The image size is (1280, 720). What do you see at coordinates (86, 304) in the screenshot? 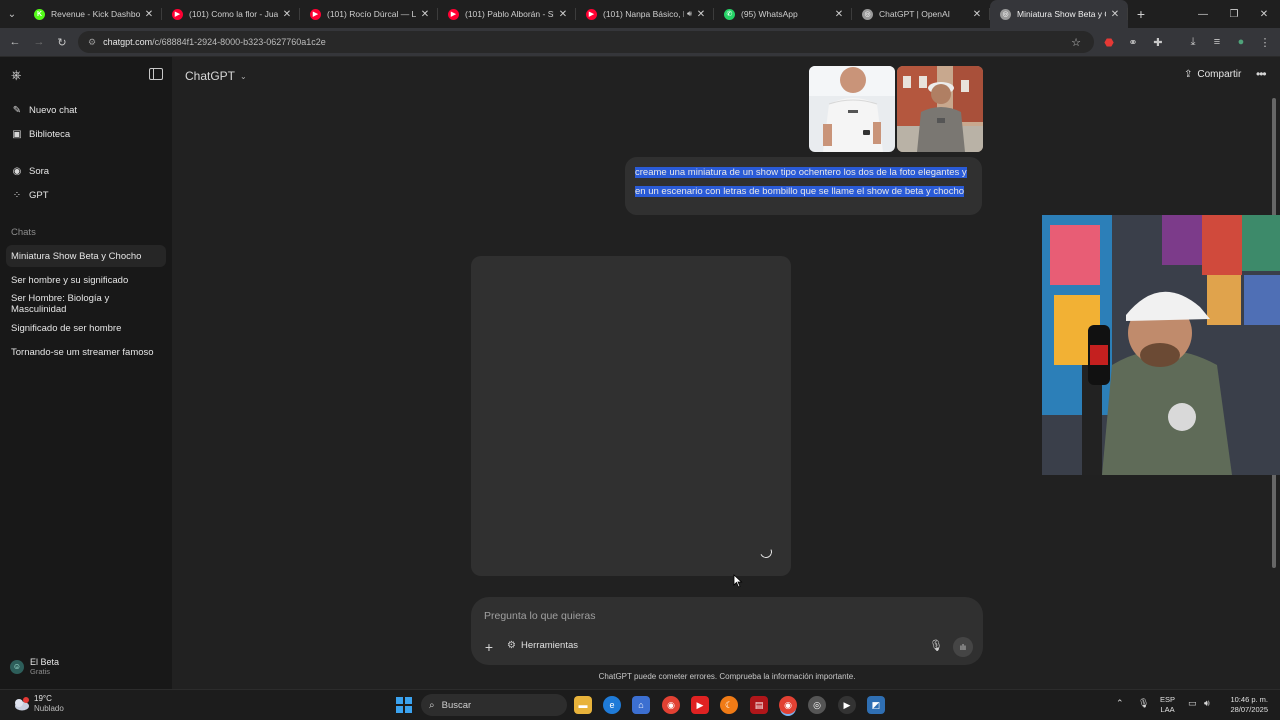
I see `sidebar-chat-item: Ser Hombre: Biología y Masculinidad` at bounding box center [86, 304].